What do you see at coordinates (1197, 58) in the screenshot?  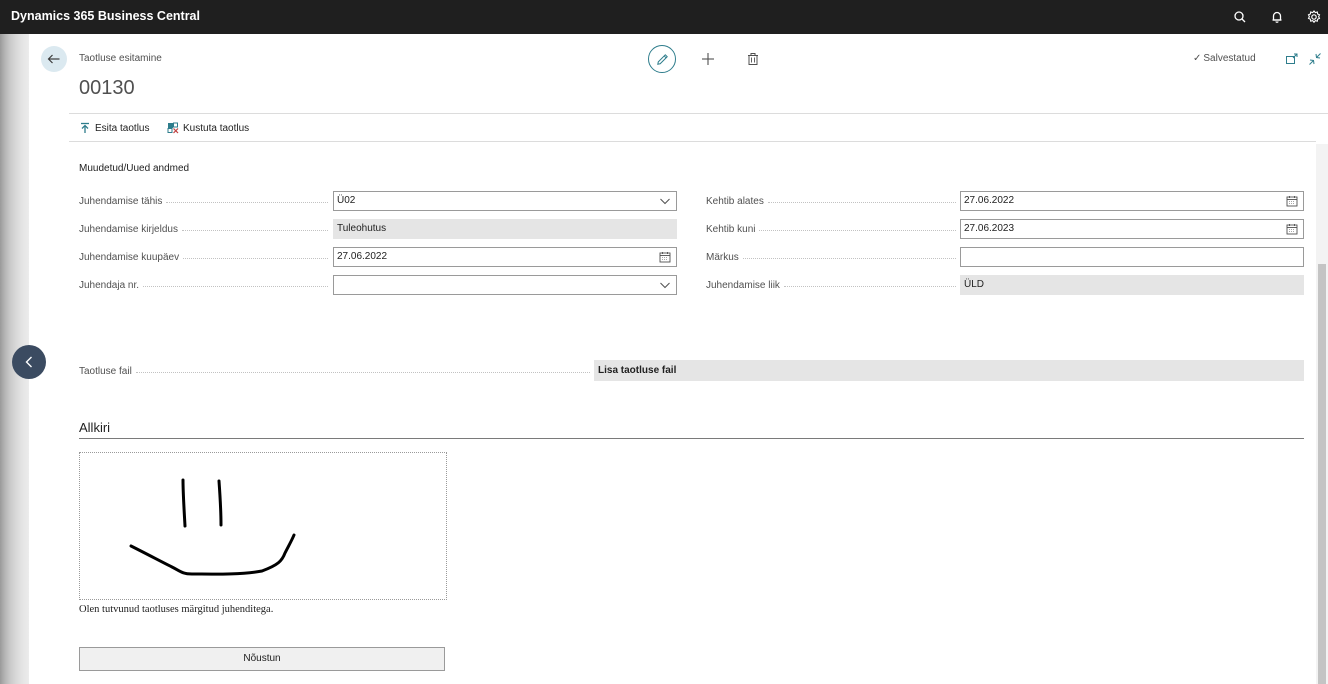 I see `checkmark-icon: ✓` at bounding box center [1197, 58].